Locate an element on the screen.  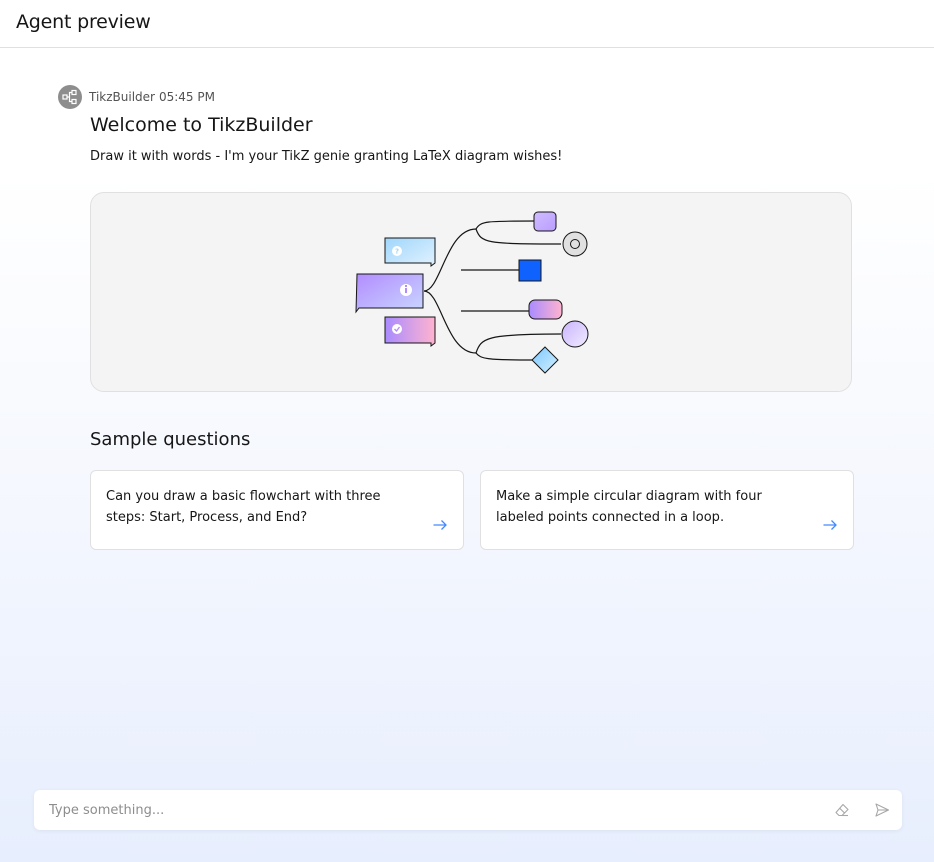
agent-name: TikzBuilder is located at coordinates (122, 97).